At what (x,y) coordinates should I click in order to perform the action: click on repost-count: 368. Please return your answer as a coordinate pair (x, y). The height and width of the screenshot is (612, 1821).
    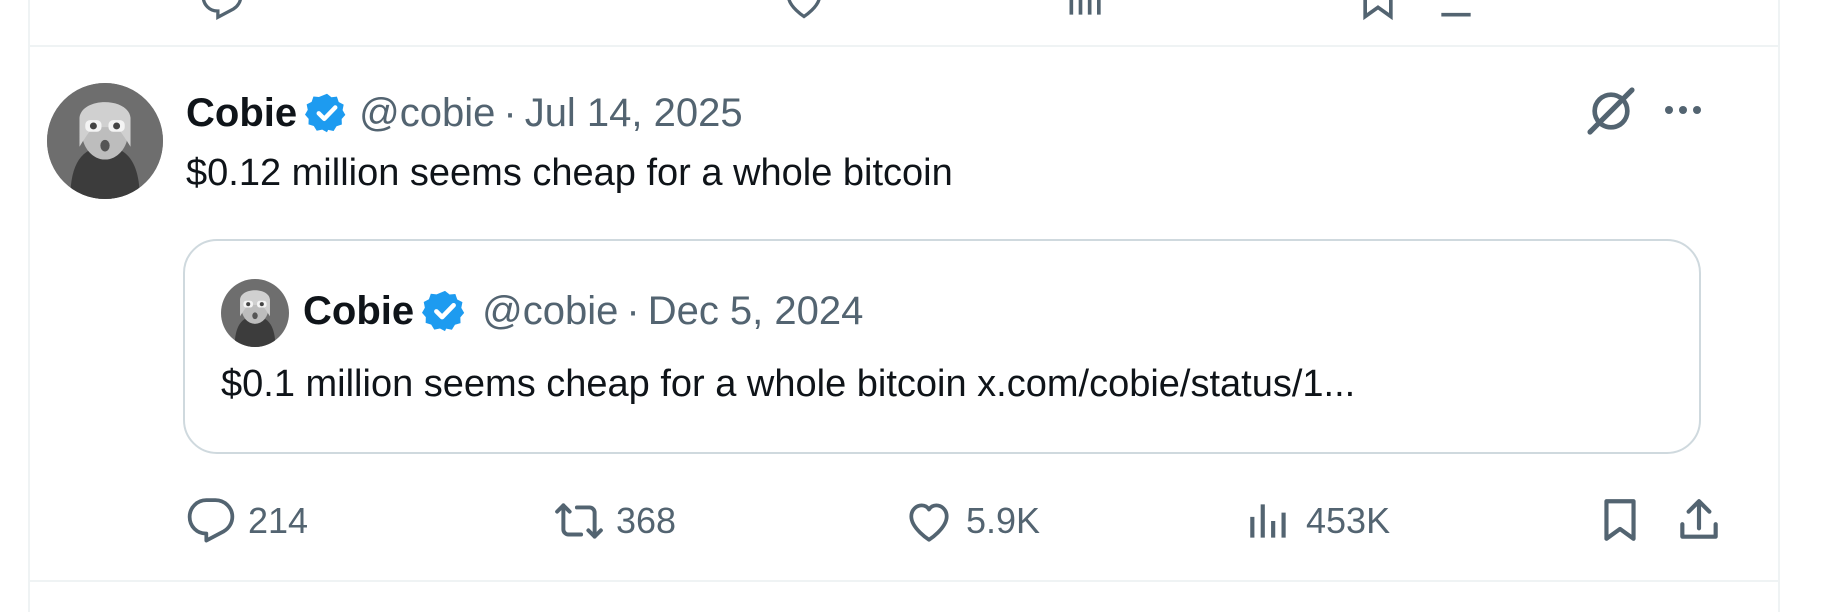
    Looking at the image, I should click on (646, 520).